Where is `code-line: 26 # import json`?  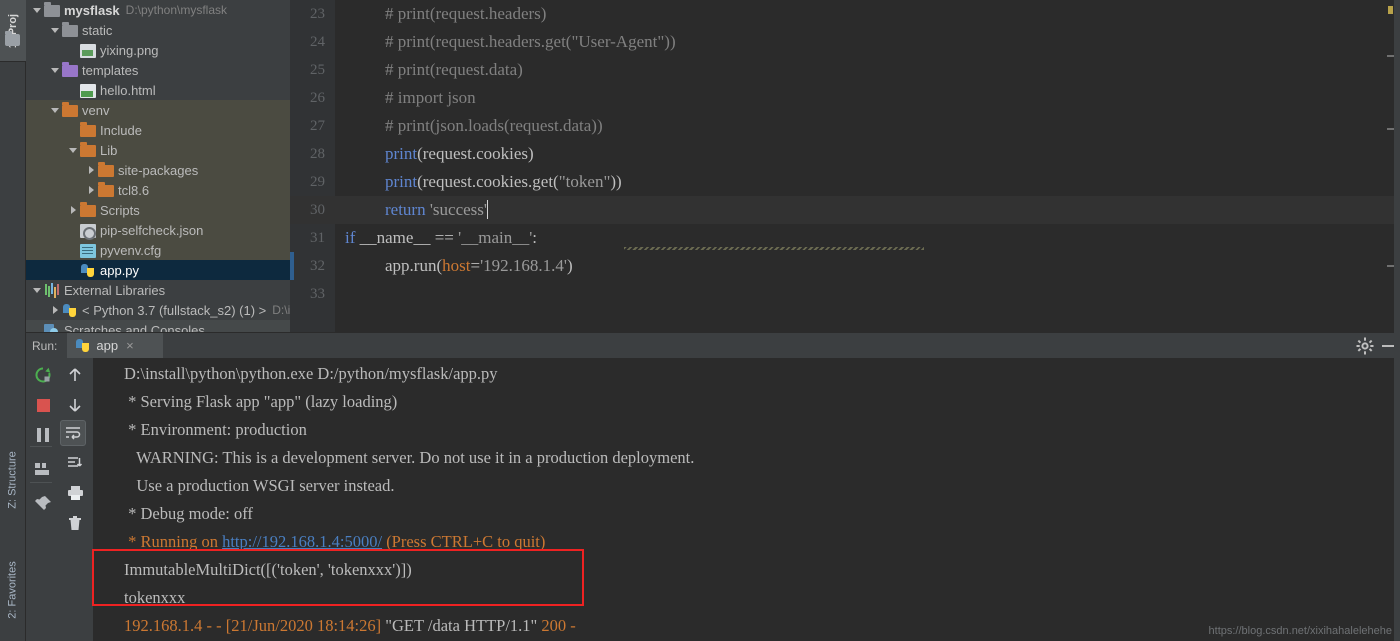 code-line: 26 # import json is located at coordinates (845, 98).